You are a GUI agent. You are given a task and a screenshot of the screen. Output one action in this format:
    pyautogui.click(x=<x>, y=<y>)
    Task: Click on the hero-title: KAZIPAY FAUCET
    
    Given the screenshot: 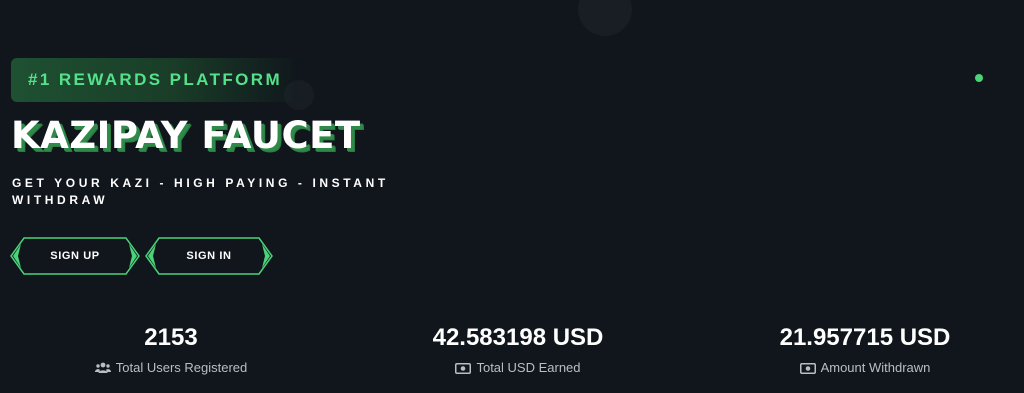 What is the action you would take?
    pyautogui.click(x=186, y=135)
    